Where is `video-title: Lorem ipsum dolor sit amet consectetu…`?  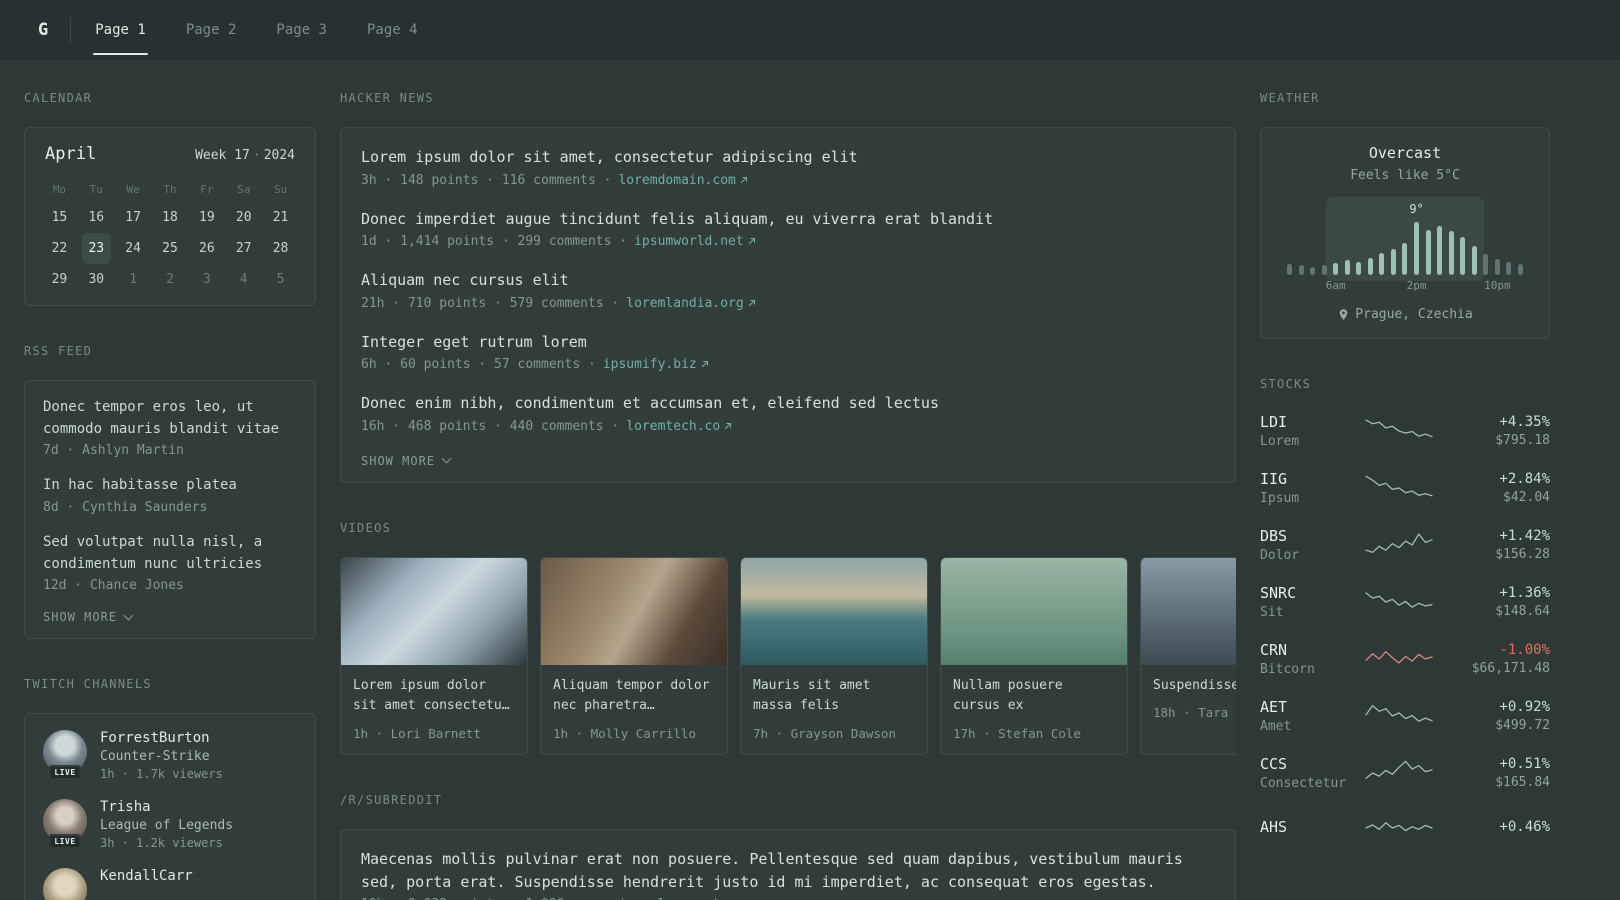
video-title: Lorem ipsum dolor sit amet consectetu… is located at coordinates (431, 695).